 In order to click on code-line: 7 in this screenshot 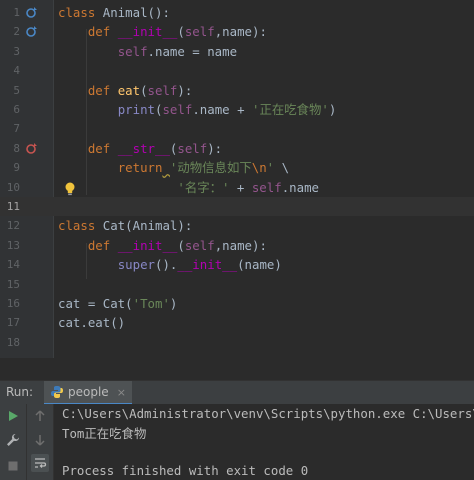, I will do `click(237, 128)`.